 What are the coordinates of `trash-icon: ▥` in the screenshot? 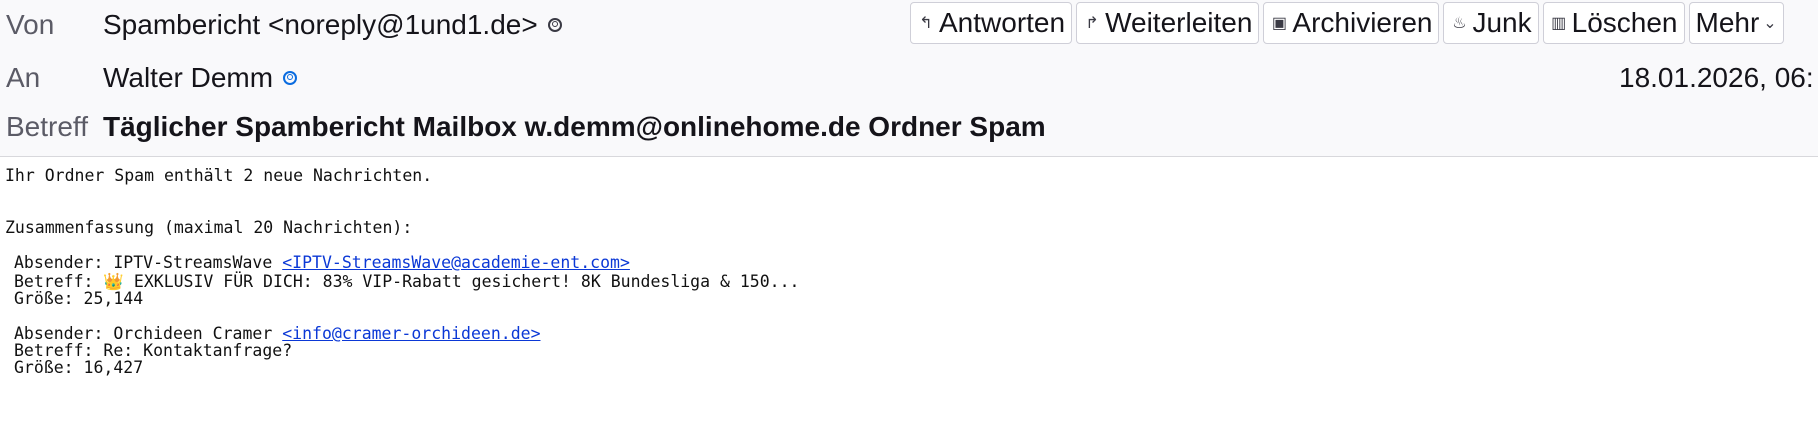 It's located at (1559, 23).